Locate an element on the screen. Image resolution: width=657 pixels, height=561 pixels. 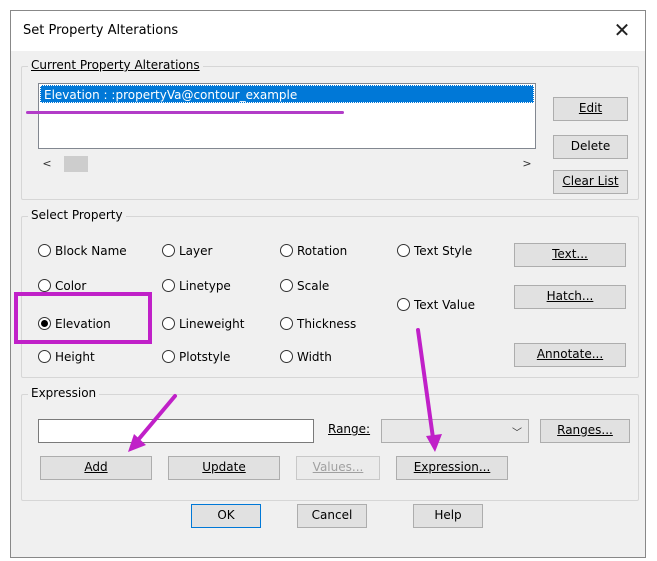
arrowhead-expression-icon is located at coordinates (434, 443).